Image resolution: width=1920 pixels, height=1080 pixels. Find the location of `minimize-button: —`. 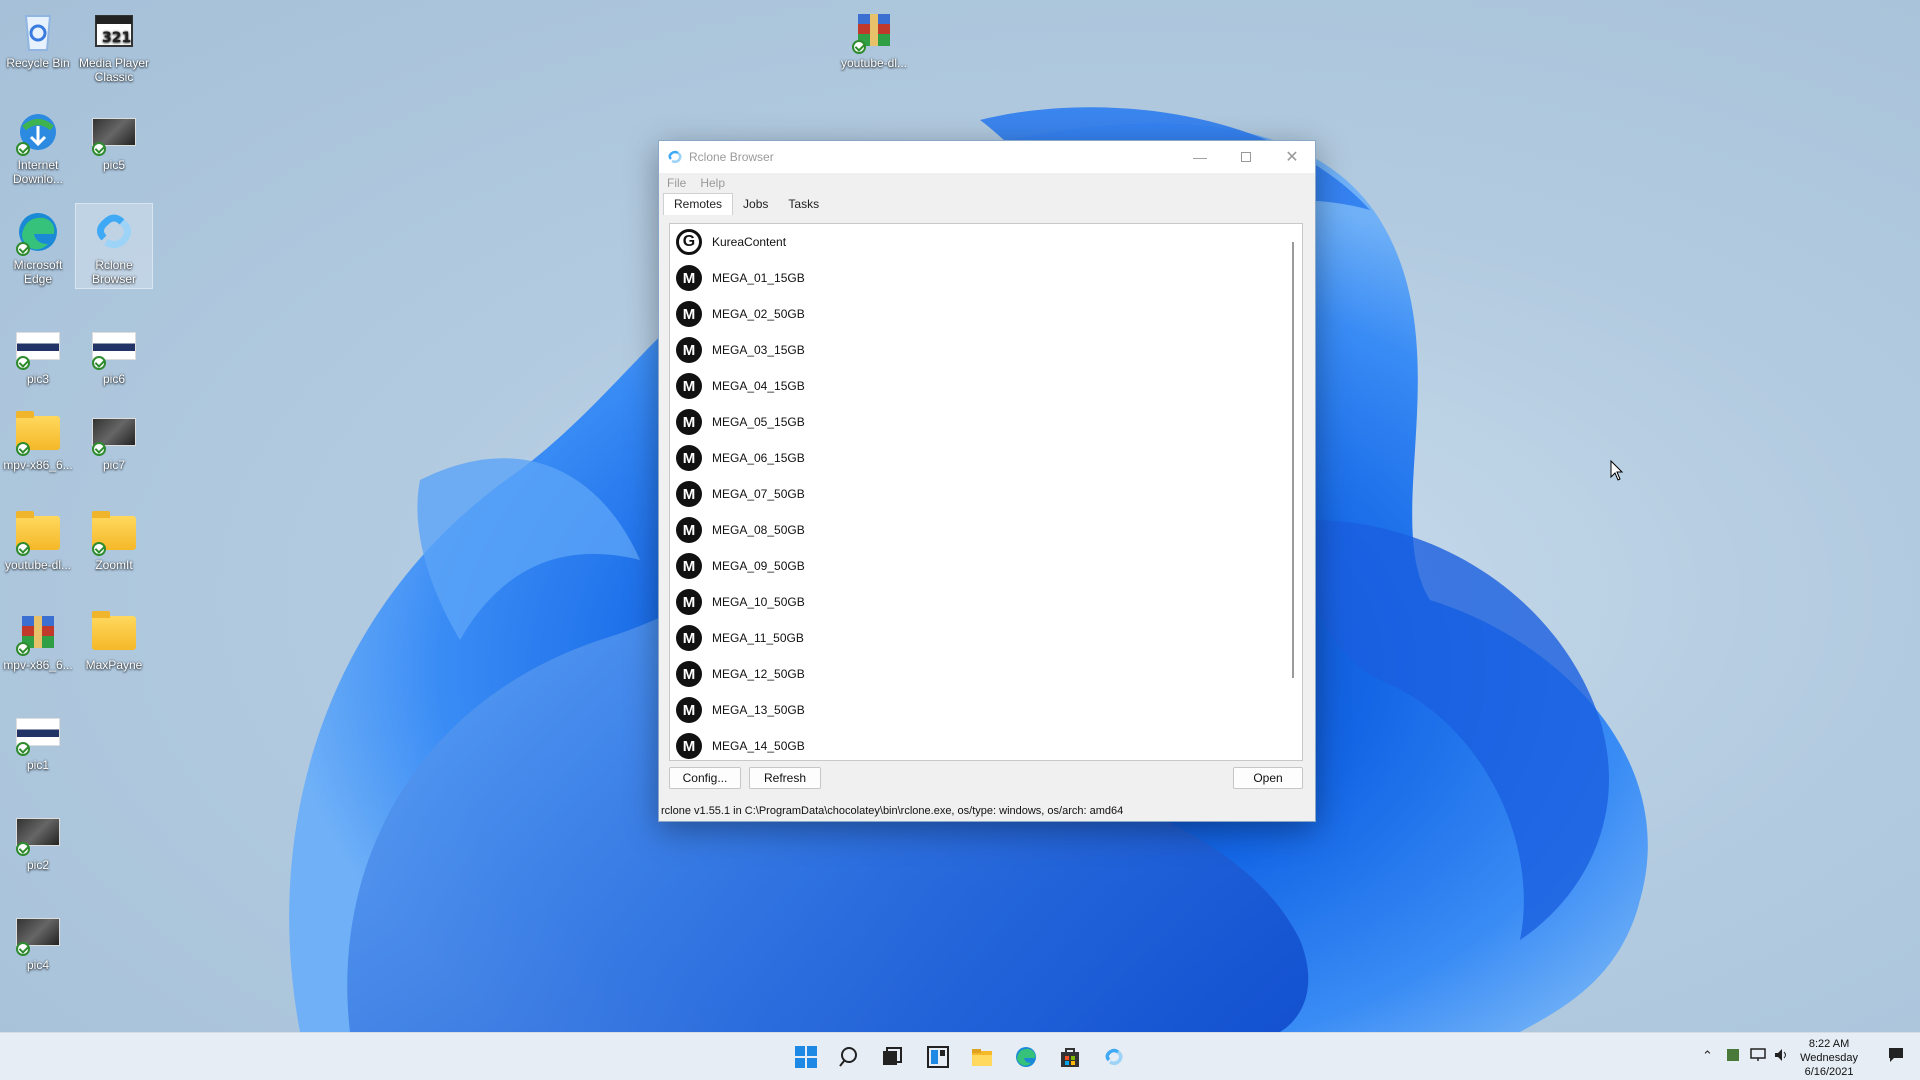

minimize-button: — is located at coordinates (1200, 157).